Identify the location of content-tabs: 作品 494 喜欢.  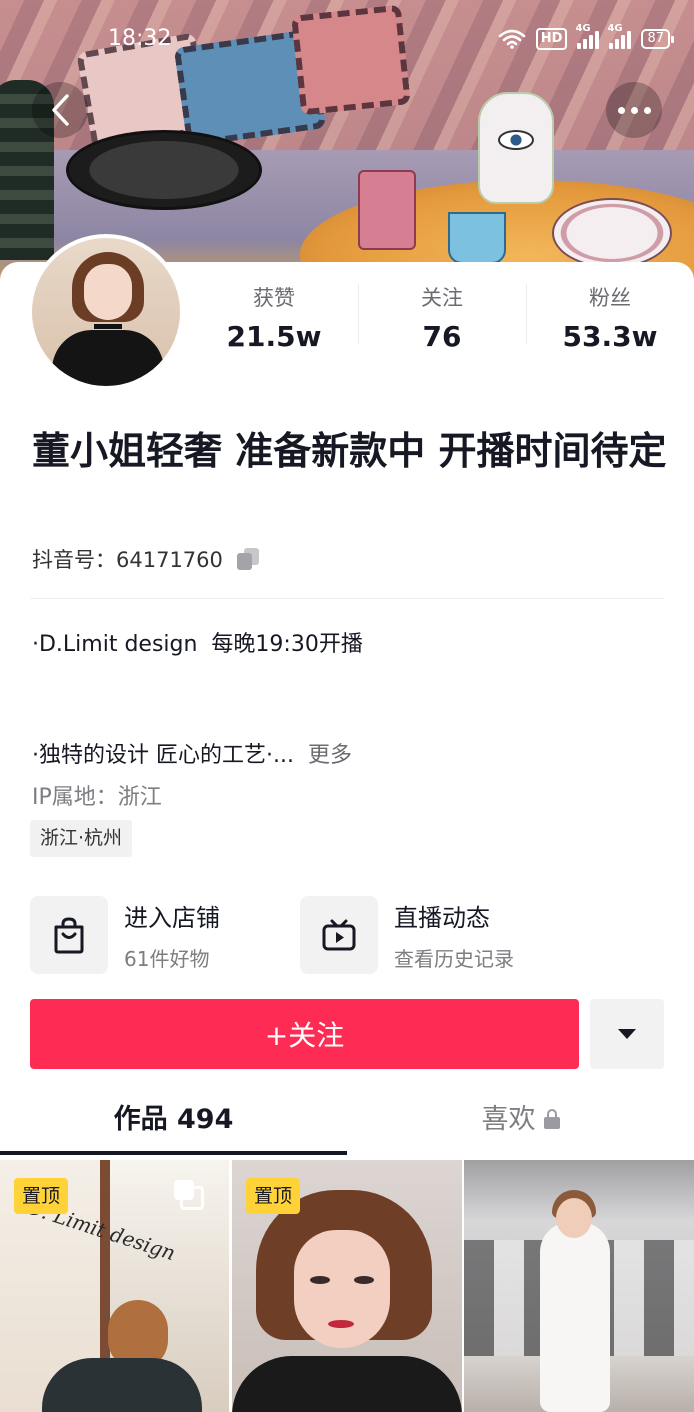
(347, 1124).